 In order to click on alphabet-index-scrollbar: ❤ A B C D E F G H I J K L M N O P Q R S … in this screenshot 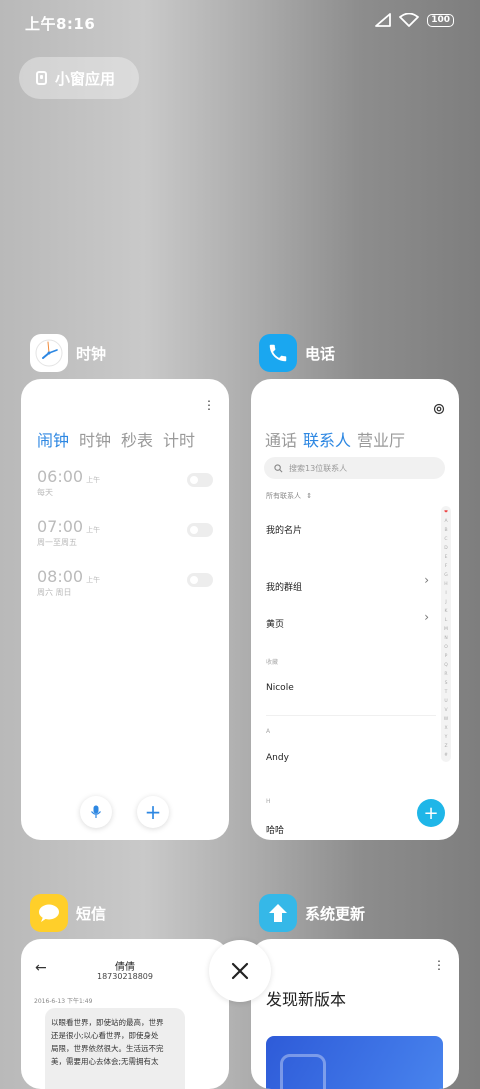, I will do `click(446, 634)`.